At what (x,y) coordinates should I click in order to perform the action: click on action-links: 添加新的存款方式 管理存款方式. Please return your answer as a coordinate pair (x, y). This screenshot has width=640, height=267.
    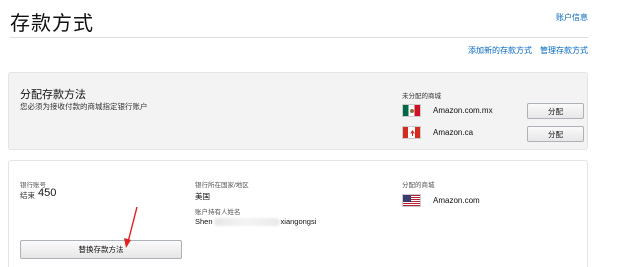
    Looking at the image, I should click on (528, 50).